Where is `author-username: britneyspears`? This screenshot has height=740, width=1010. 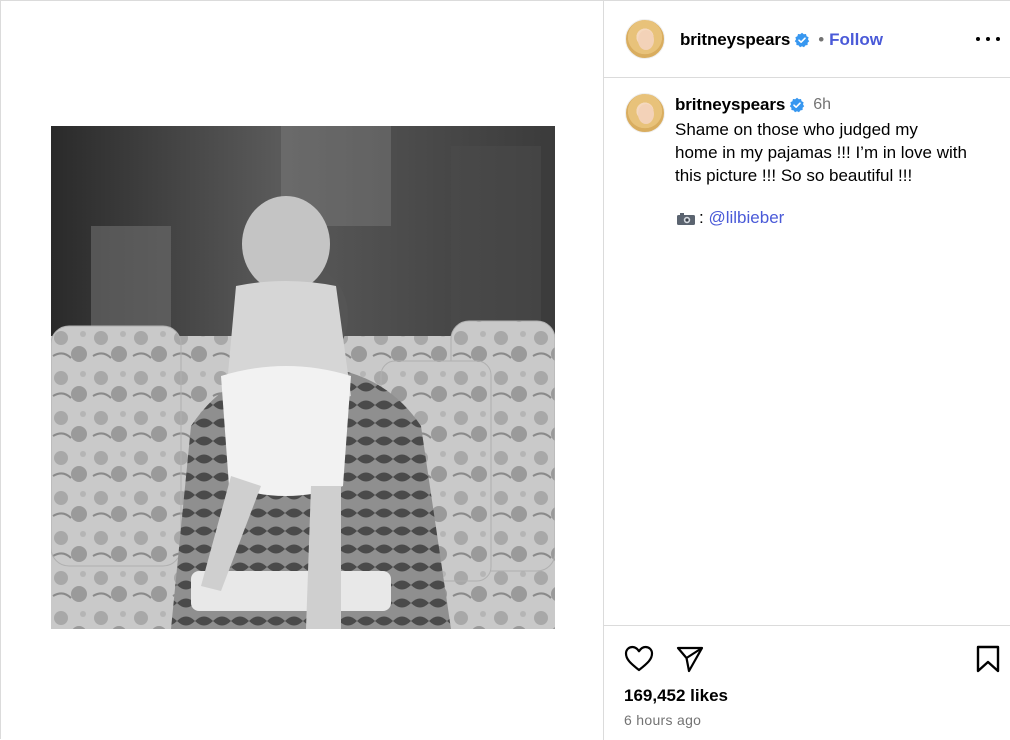 author-username: britneyspears is located at coordinates (735, 40).